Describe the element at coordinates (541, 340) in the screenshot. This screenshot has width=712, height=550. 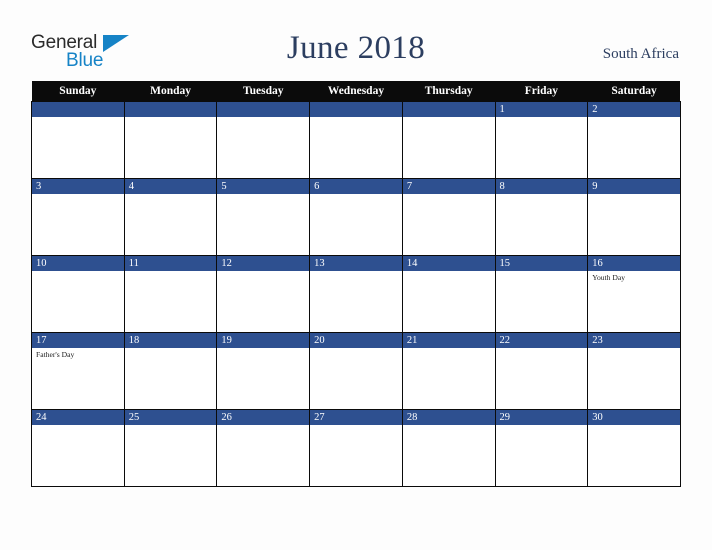
I see `day-number: 22` at that location.